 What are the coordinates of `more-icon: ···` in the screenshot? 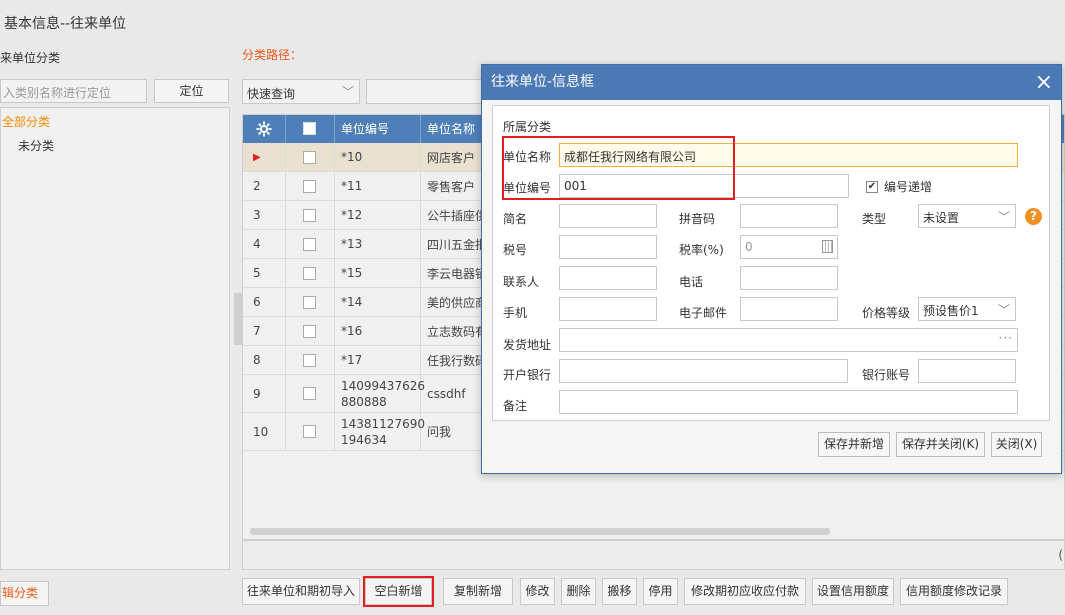 It's located at (1006, 338).